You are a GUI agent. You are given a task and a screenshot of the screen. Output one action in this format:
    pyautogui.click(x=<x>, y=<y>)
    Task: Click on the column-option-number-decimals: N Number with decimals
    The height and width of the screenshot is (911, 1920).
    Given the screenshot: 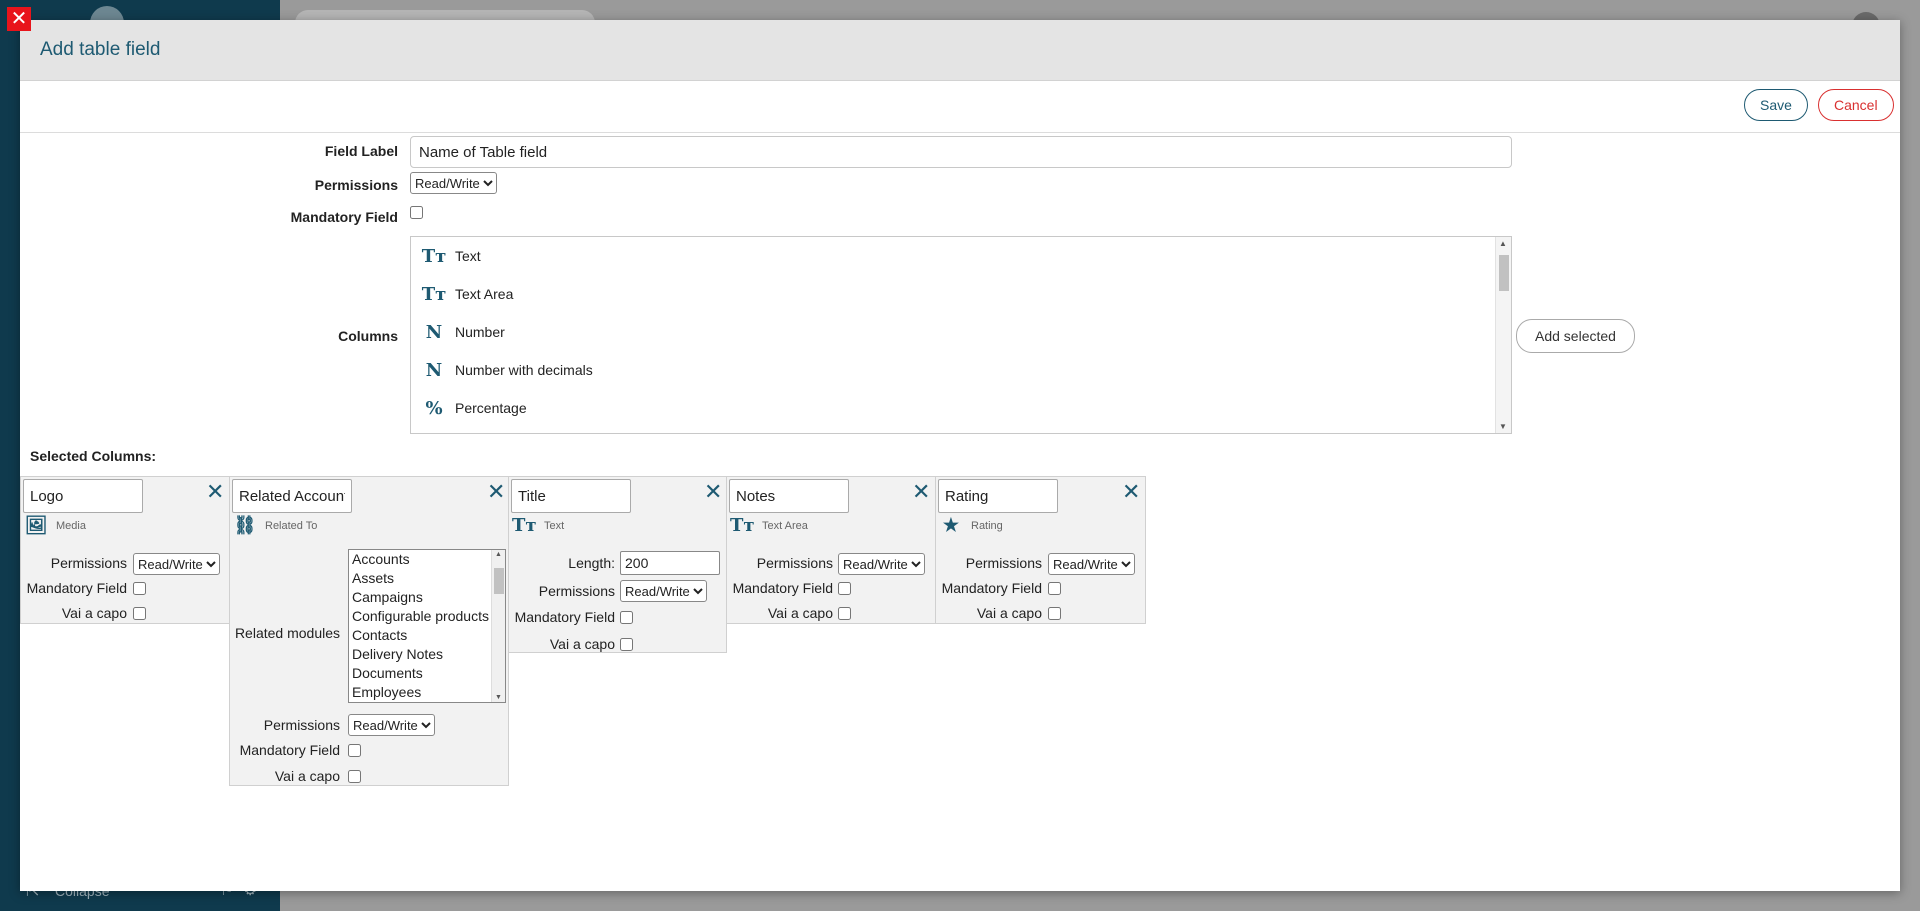 What is the action you would take?
    pyautogui.click(x=961, y=370)
    